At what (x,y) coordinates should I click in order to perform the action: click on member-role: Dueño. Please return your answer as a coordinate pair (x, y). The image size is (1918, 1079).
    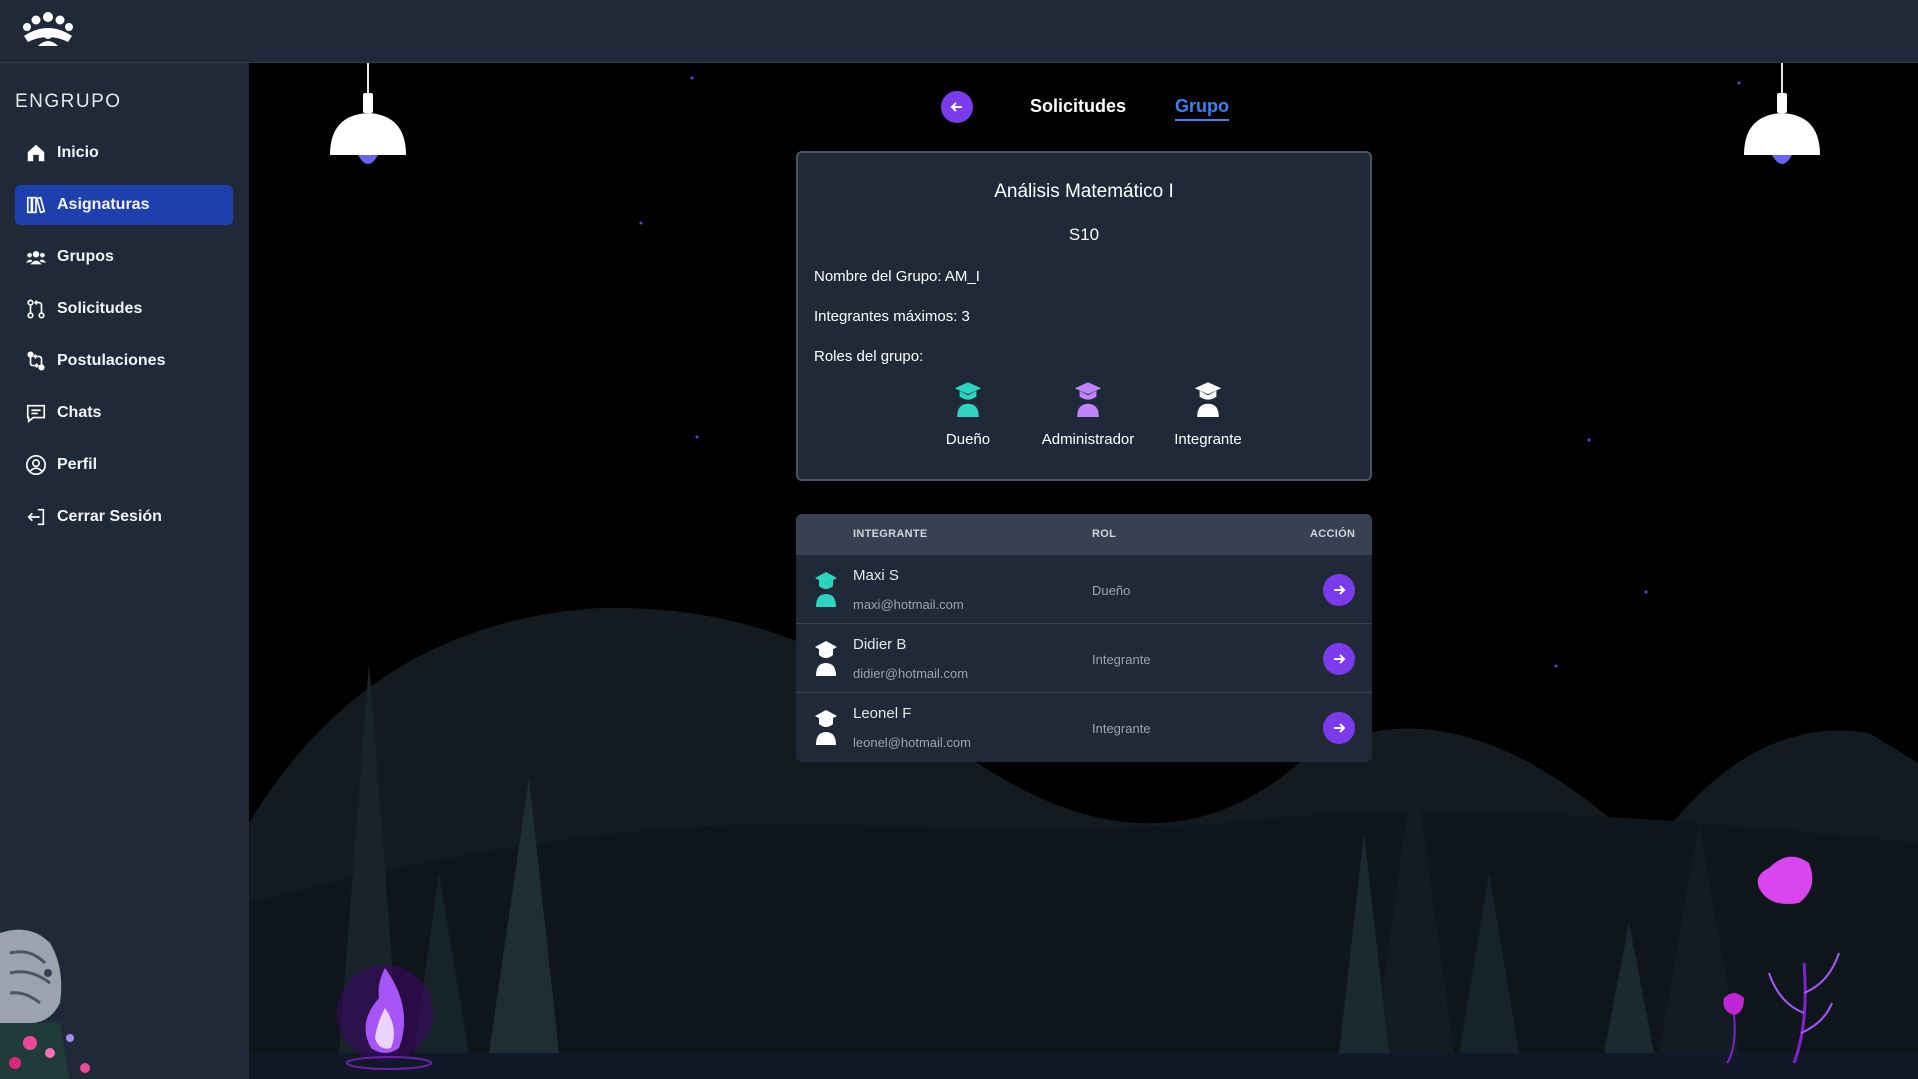
    Looking at the image, I should click on (1111, 590).